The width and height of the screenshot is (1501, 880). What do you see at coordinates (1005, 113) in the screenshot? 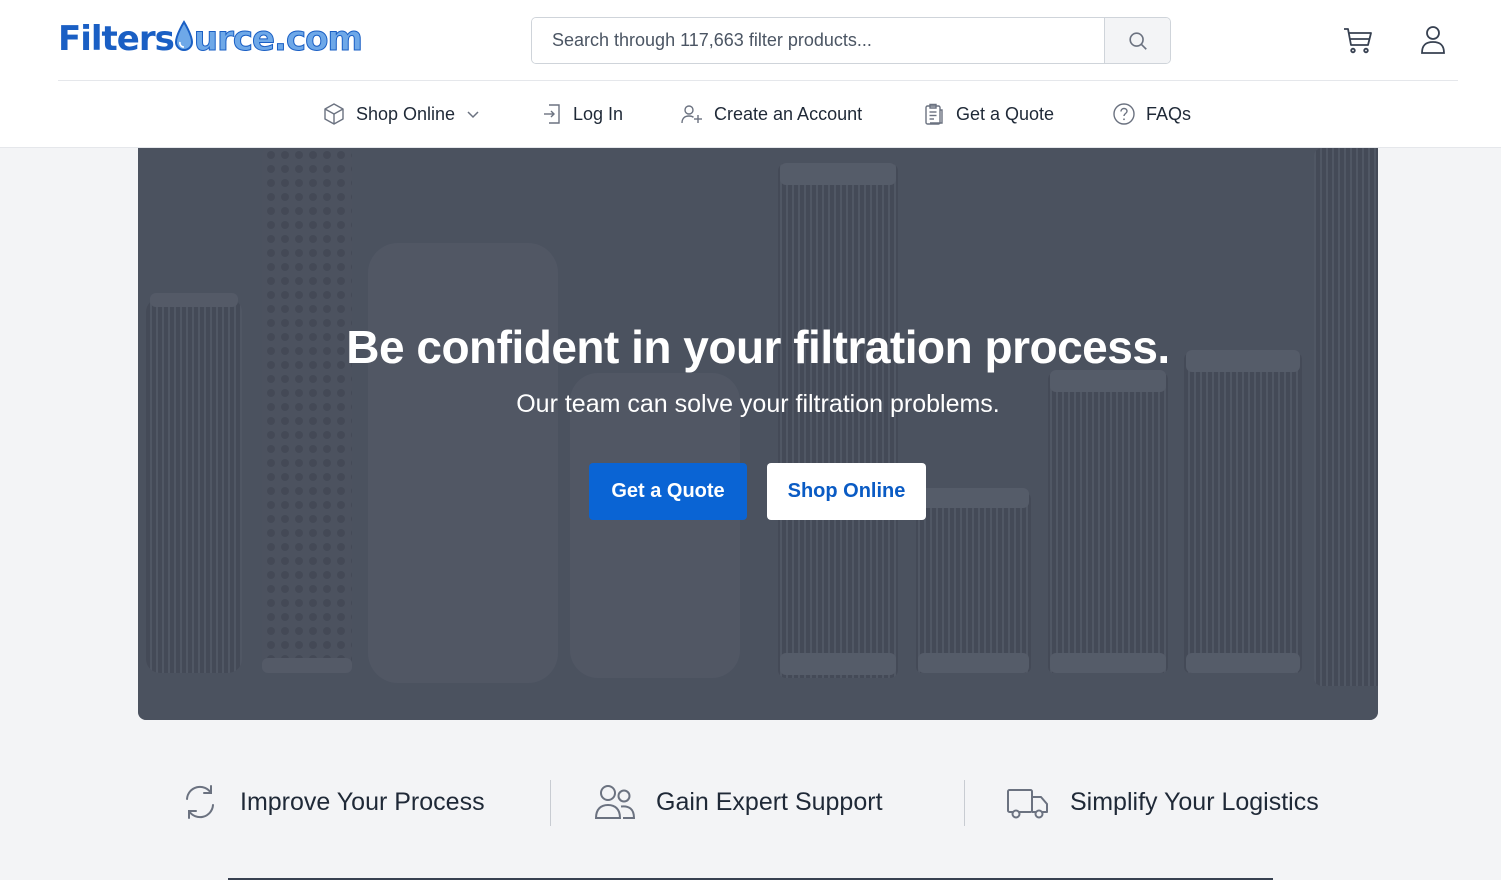
I see `nav-item-label: Get a Quote` at bounding box center [1005, 113].